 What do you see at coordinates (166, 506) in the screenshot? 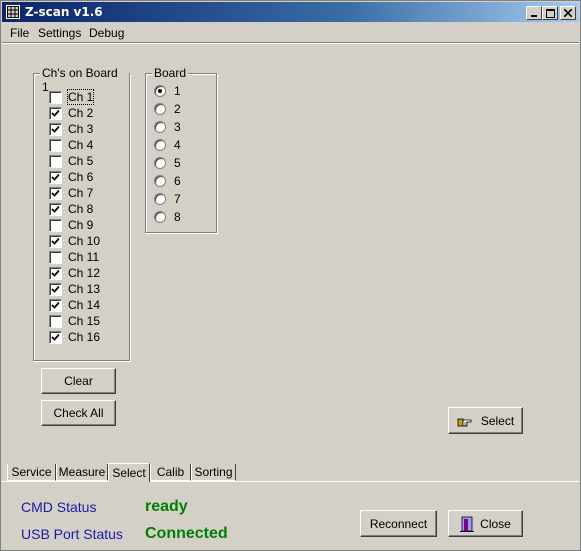
I see `cmd-status-value: ready` at bounding box center [166, 506].